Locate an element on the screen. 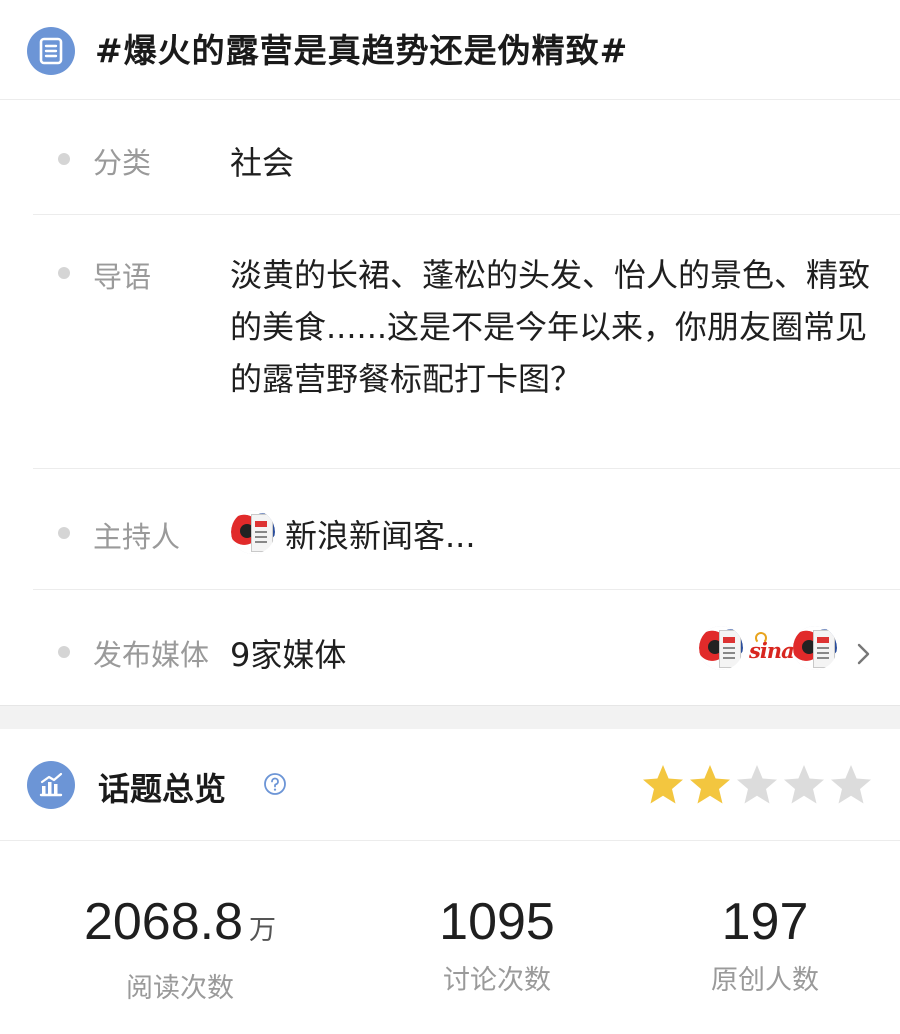  topic-title: #爆火的露营是真趋势还是伪精致# is located at coordinates (362, 50).